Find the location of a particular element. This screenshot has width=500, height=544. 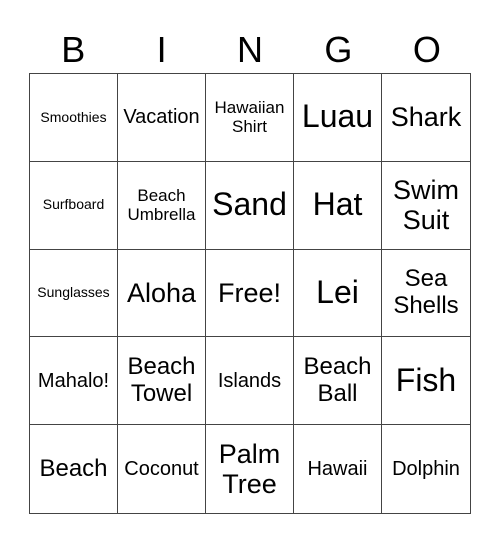

bingo-cell-text: Sunglasses is located at coordinates (73, 292).